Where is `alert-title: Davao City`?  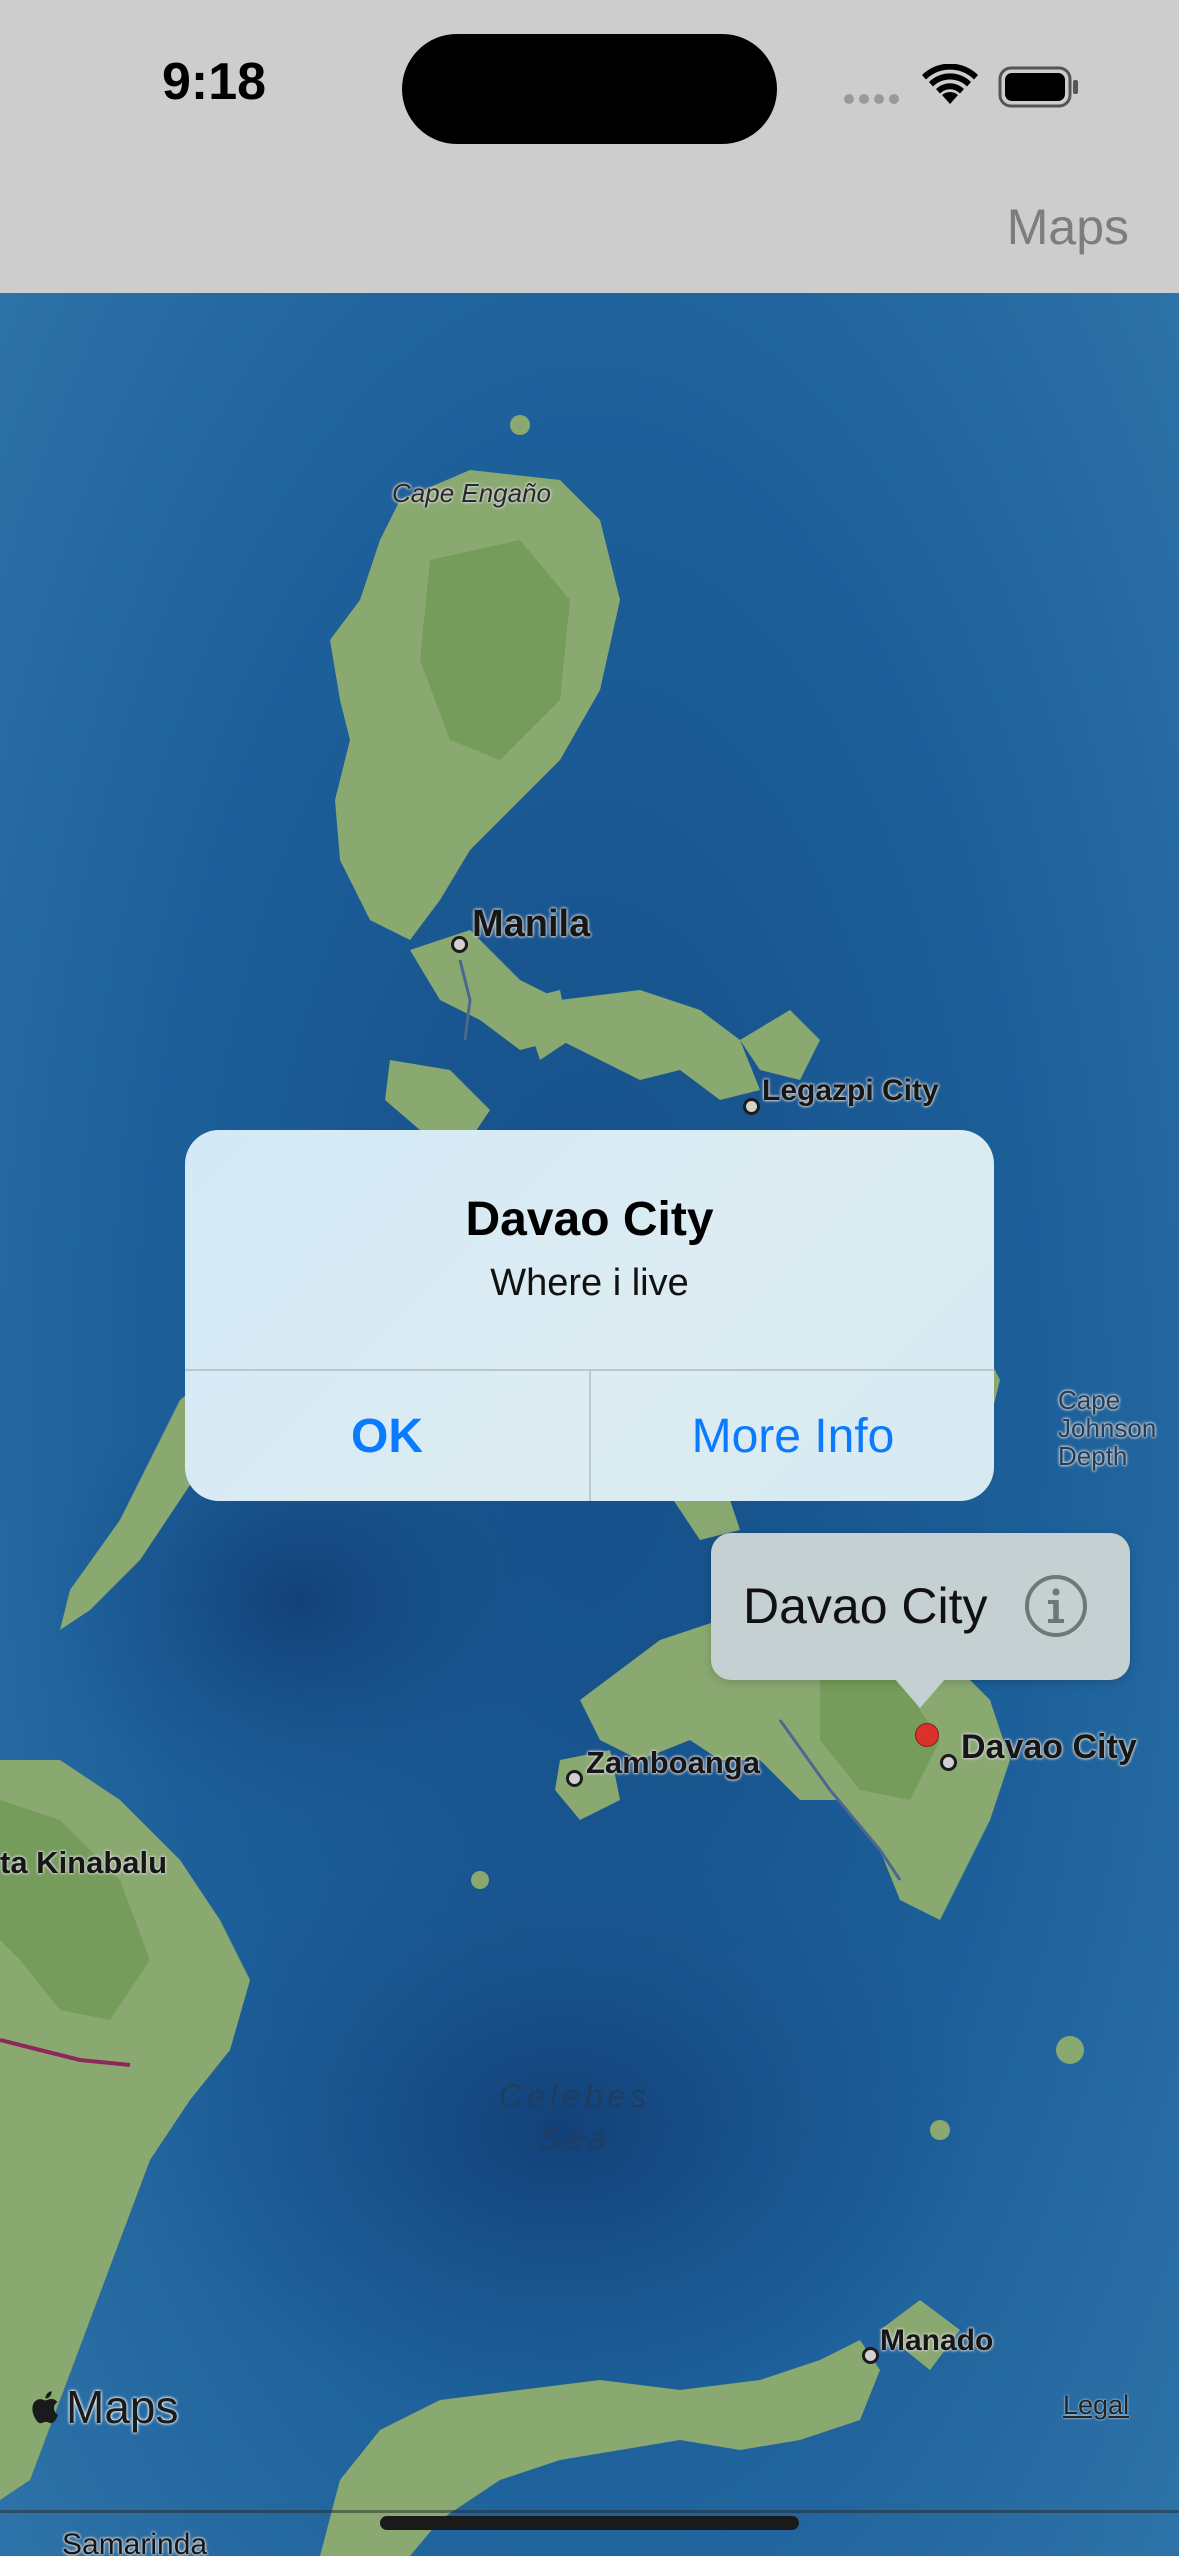
alert-title: Davao City is located at coordinates (589, 1219).